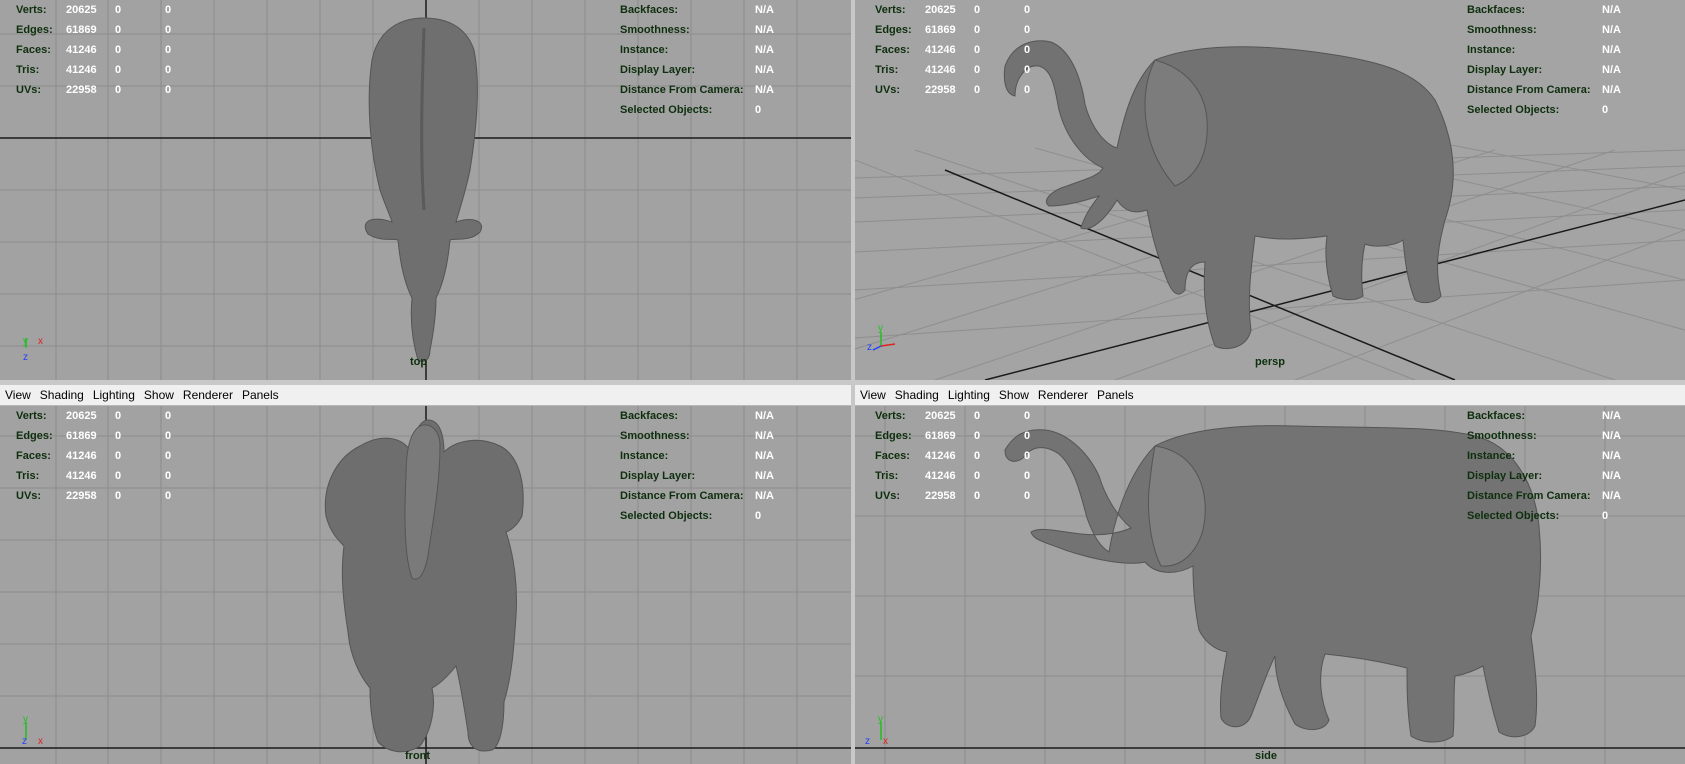  I want to click on axis-y-label: y, so click(25, 719).